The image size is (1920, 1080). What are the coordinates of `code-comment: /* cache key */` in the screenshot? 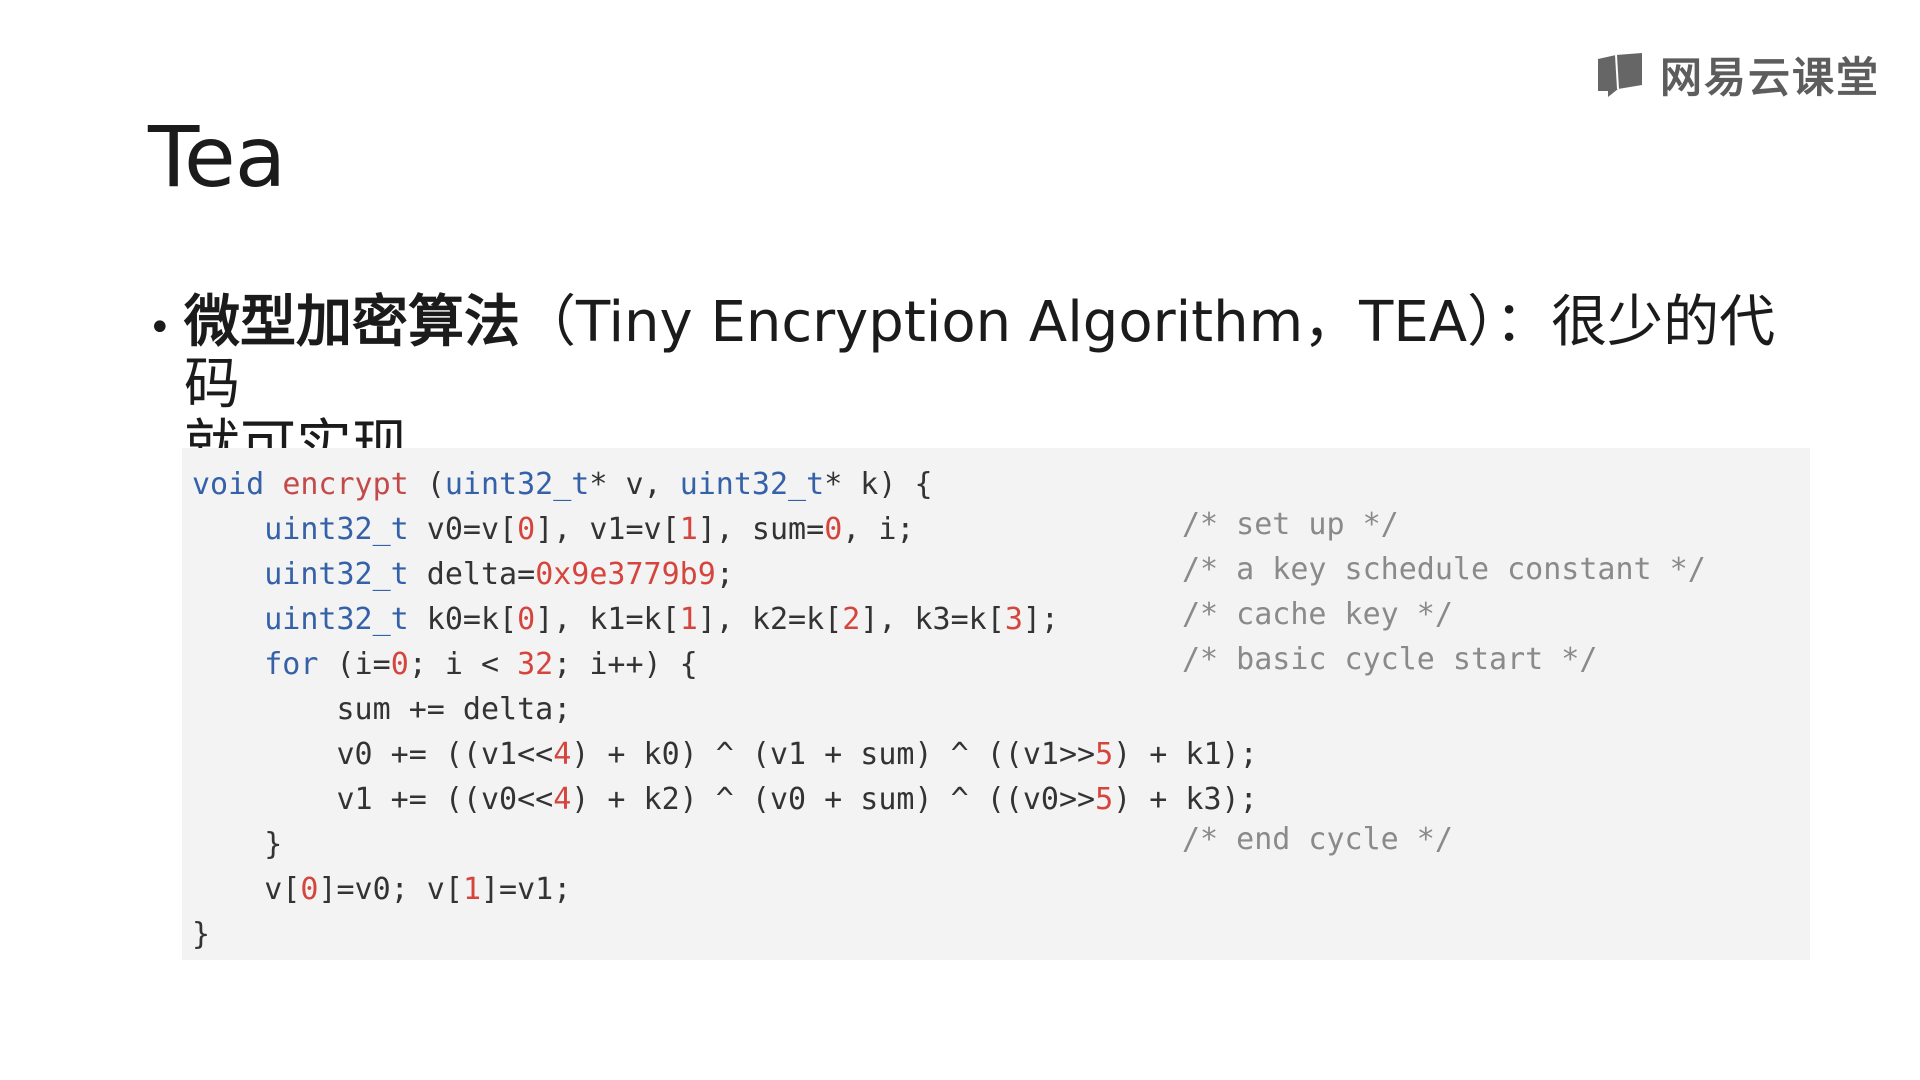 It's located at (1317, 614).